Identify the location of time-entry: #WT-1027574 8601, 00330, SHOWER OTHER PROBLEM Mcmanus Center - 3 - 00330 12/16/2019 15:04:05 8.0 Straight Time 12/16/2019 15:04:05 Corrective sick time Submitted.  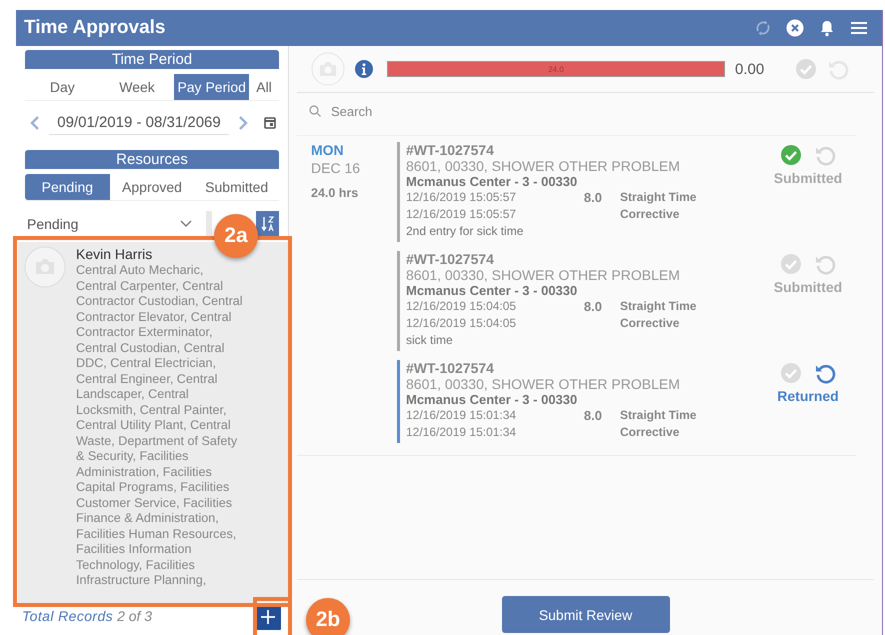
(626, 301).